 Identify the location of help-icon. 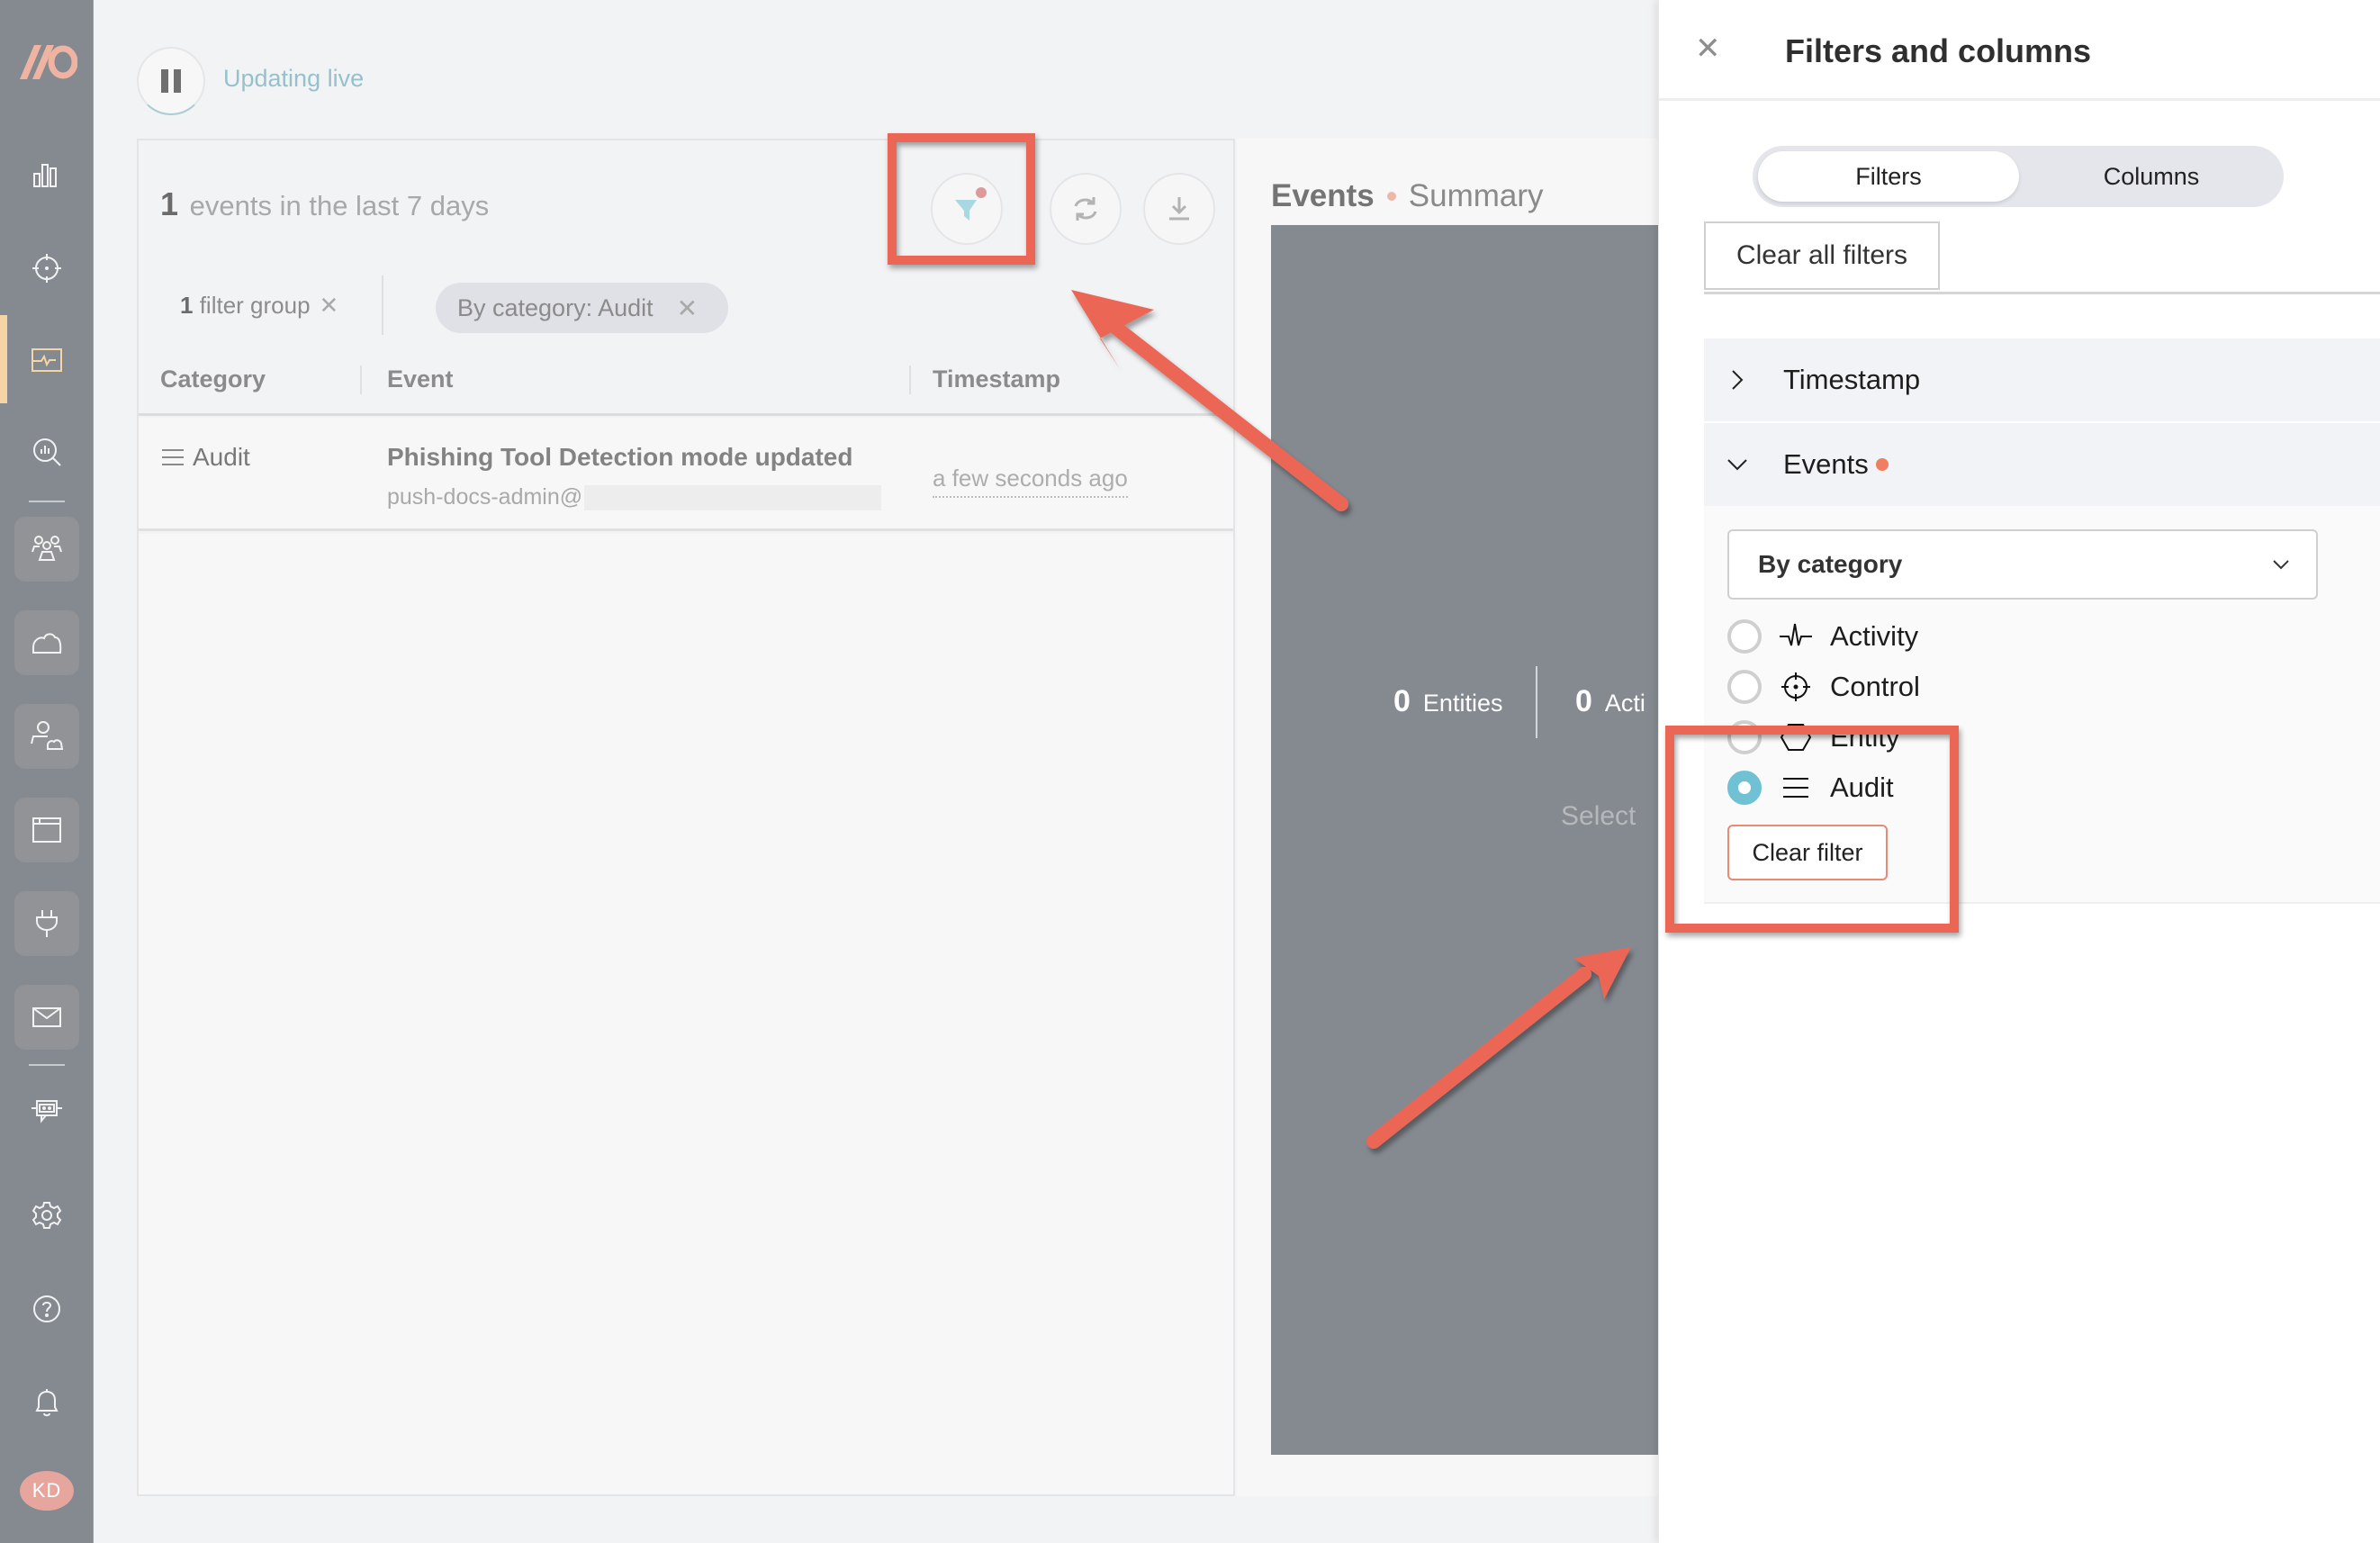
(46, 1308).